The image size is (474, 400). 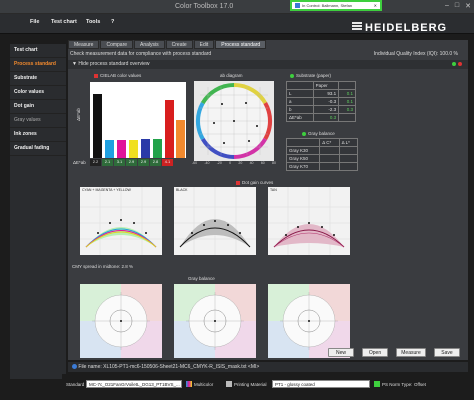 I want to click on tab-process-standard: Process standard, so click(x=241, y=44).